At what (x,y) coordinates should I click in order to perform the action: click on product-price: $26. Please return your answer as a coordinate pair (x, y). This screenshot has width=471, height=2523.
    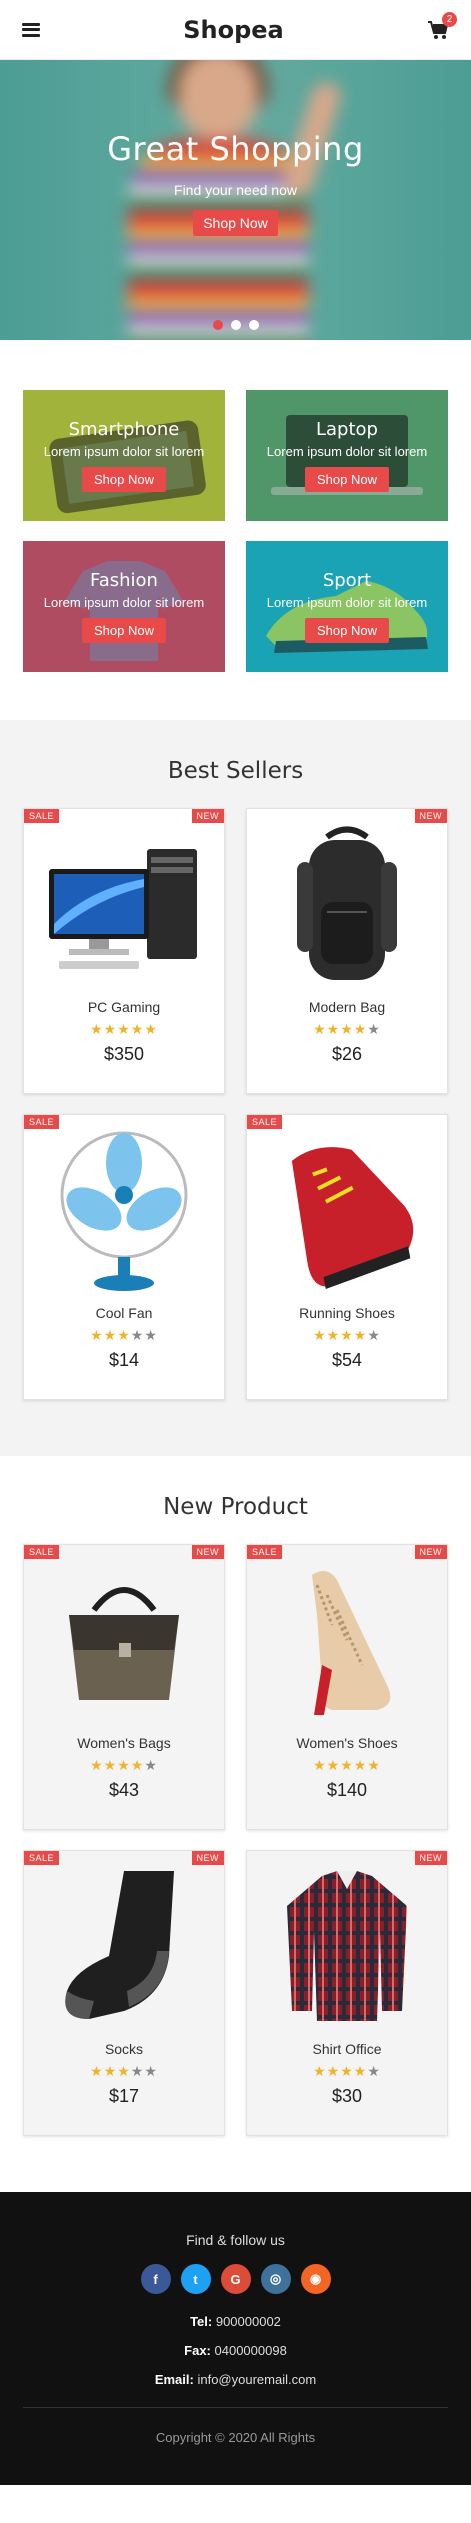
    Looking at the image, I should click on (347, 1054).